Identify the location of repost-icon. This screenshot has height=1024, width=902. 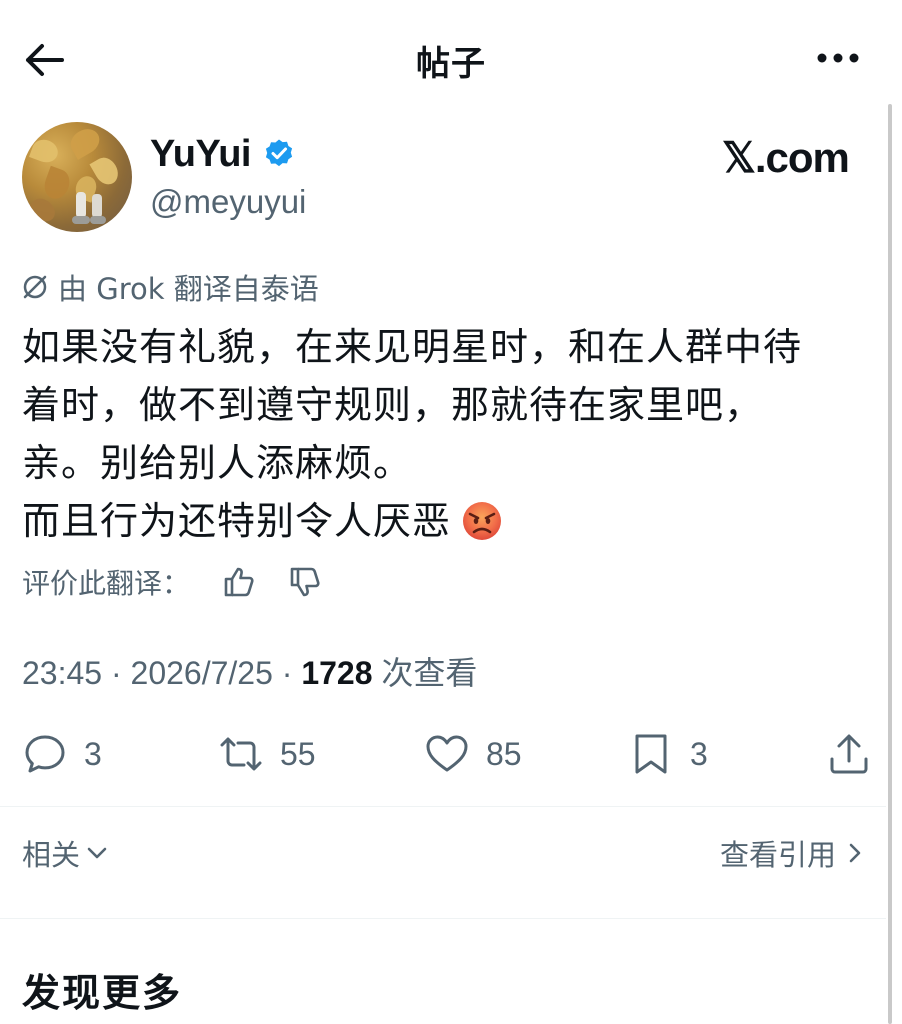
(241, 754).